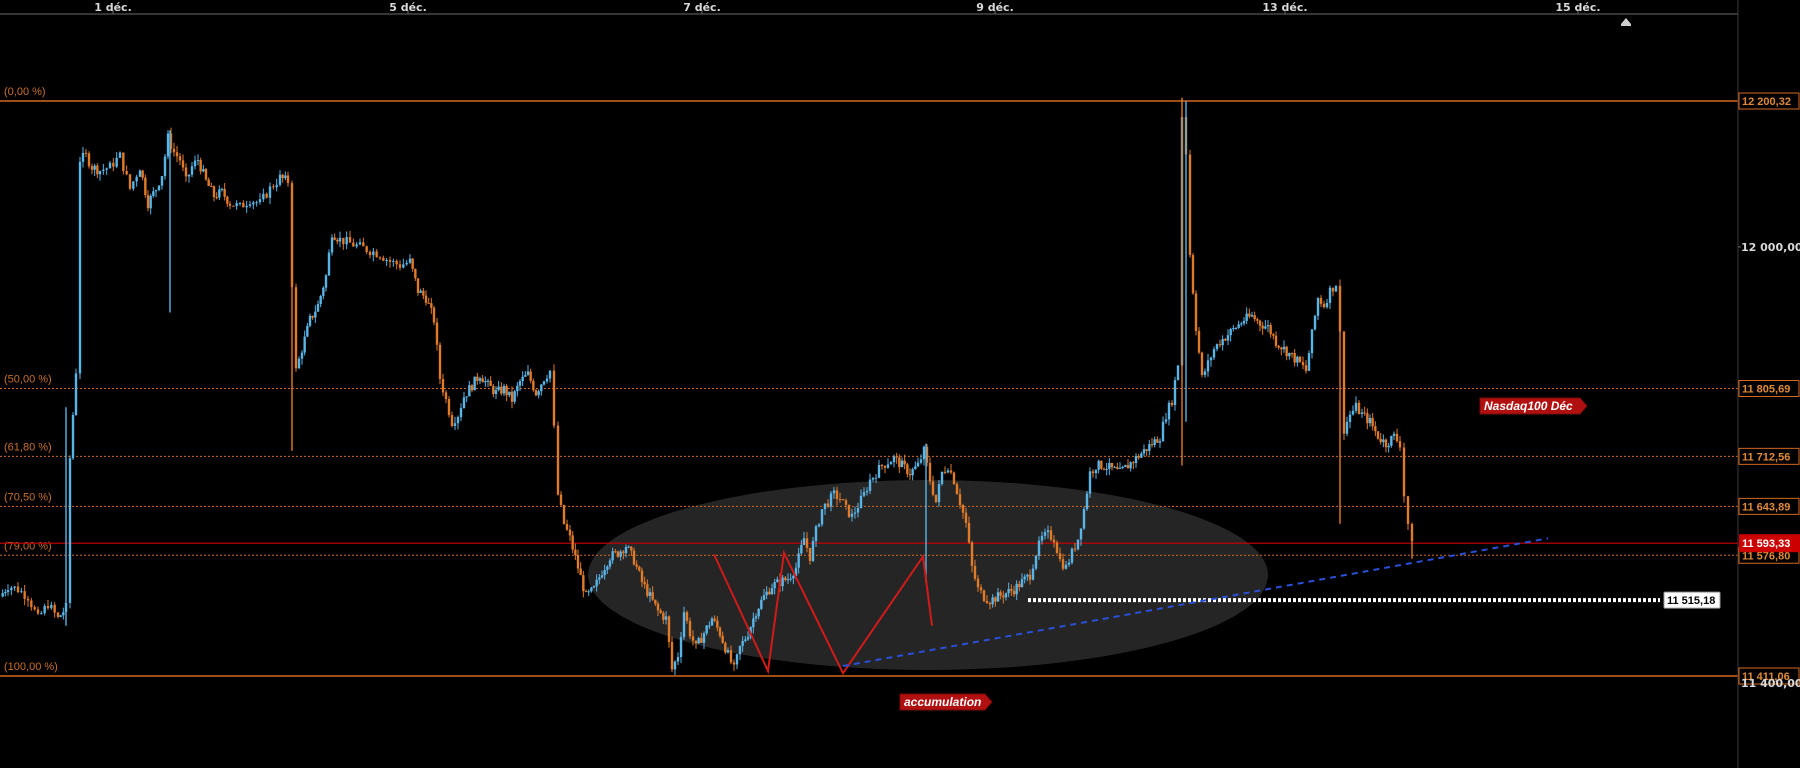 The height and width of the screenshot is (768, 1800). I want to click on fib-price-tag: 11 643,89, so click(1769, 506).